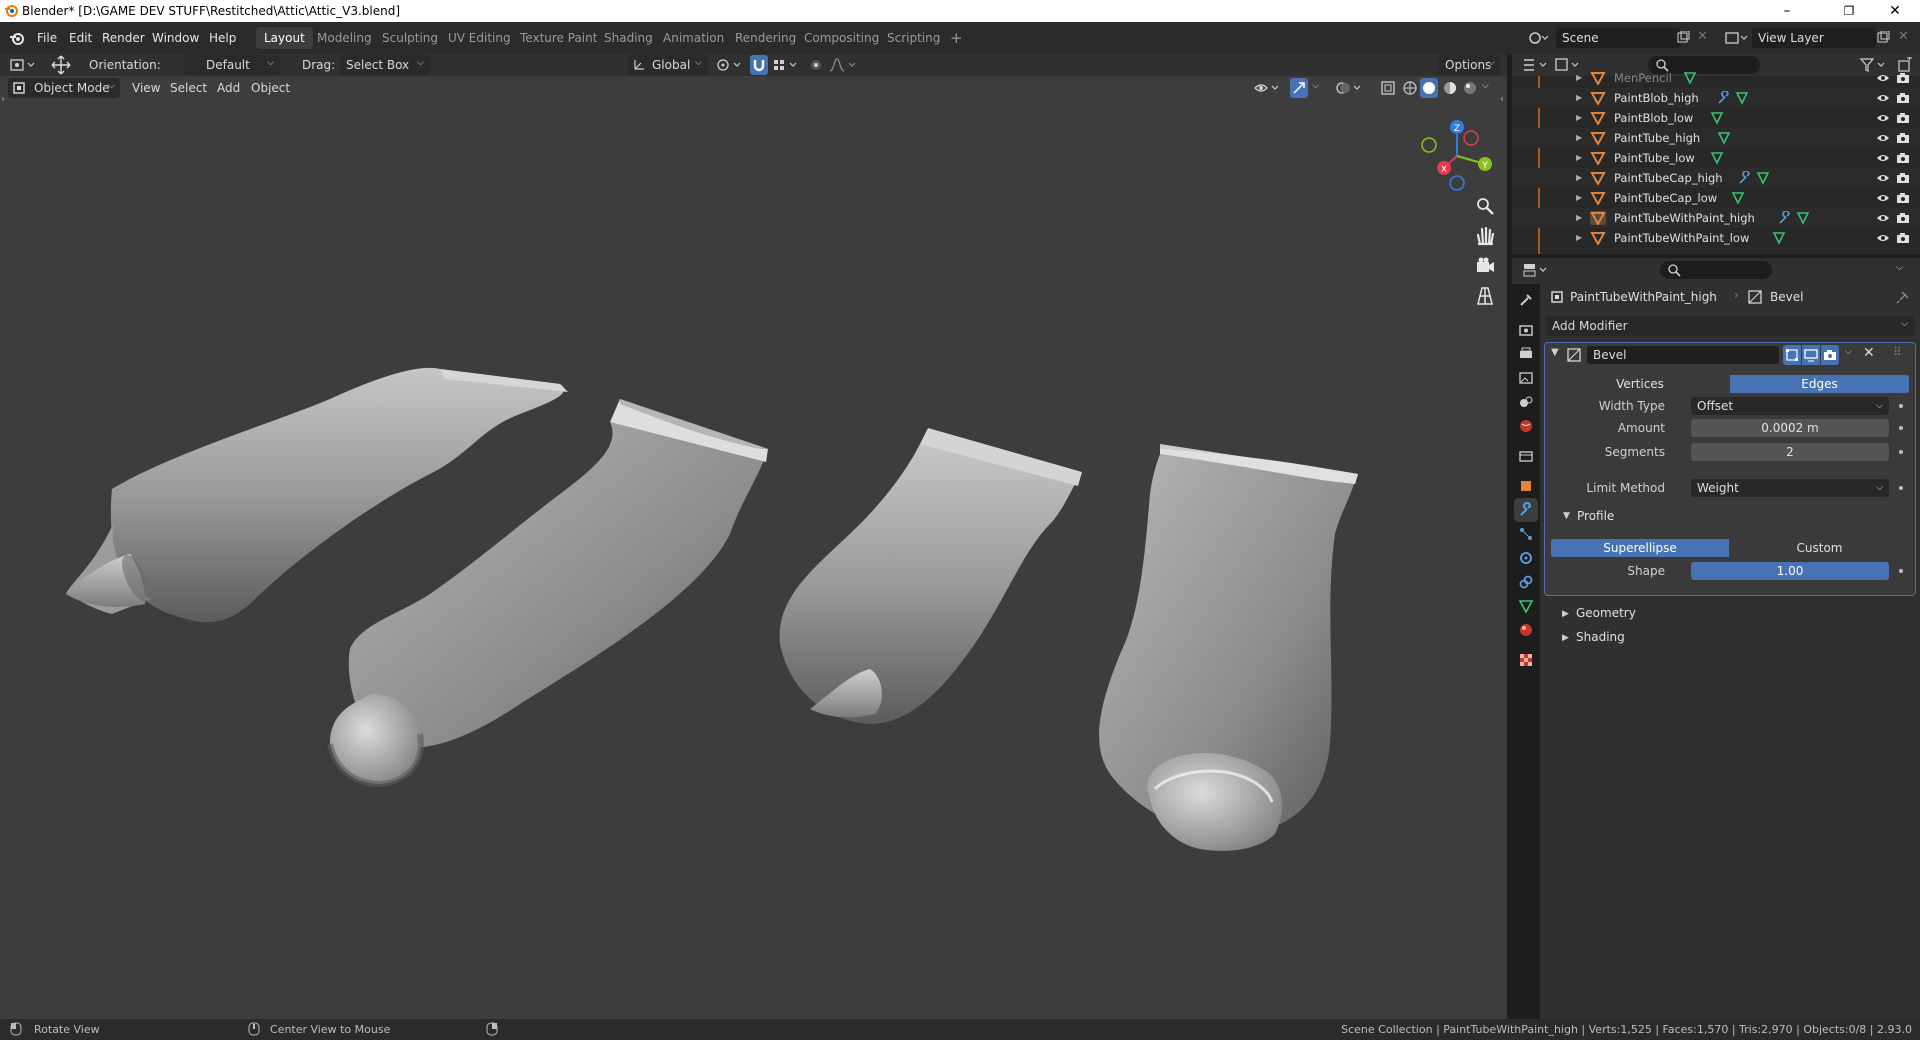 This screenshot has width=1920, height=1040. I want to click on tab-layout: Layout, so click(284, 38).